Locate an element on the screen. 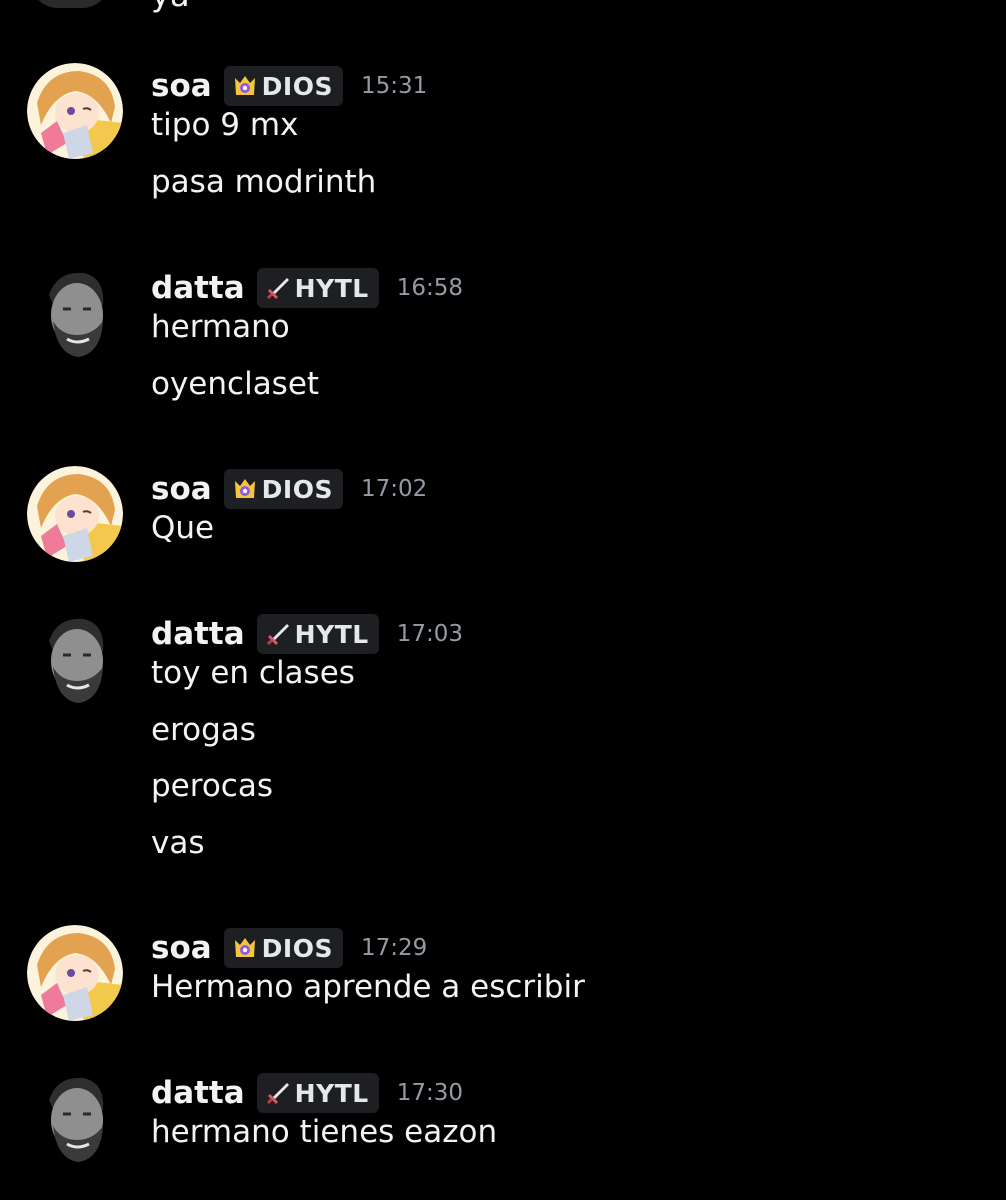  timestamp: 17:29 is located at coordinates (394, 948).